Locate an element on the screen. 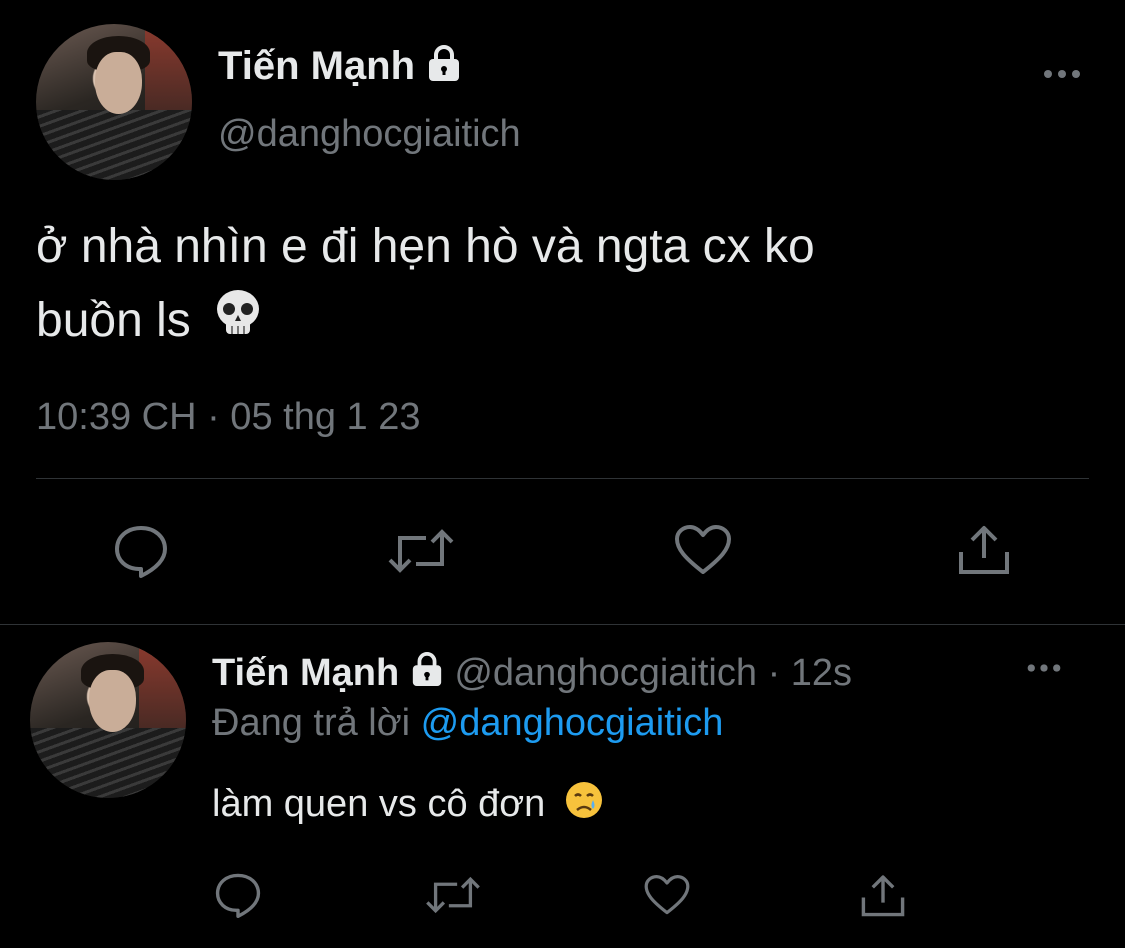 This screenshot has width=1125, height=948. reply-header: Tiến Mạnh @danghocgiaitich · 12s is located at coordinates (532, 674).